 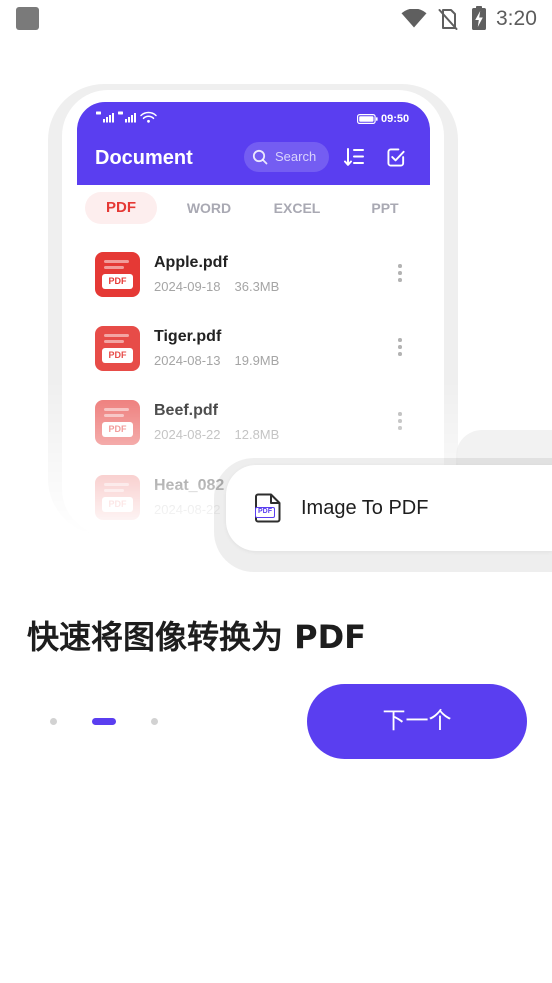 I want to click on select-checkbox-icon, so click(x=396, y=157).